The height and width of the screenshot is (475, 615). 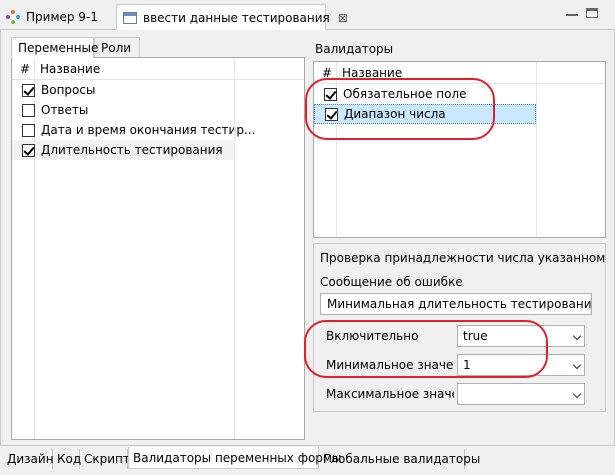 I want to click on tab-design: Дизайн, so click(x=28, y=459).